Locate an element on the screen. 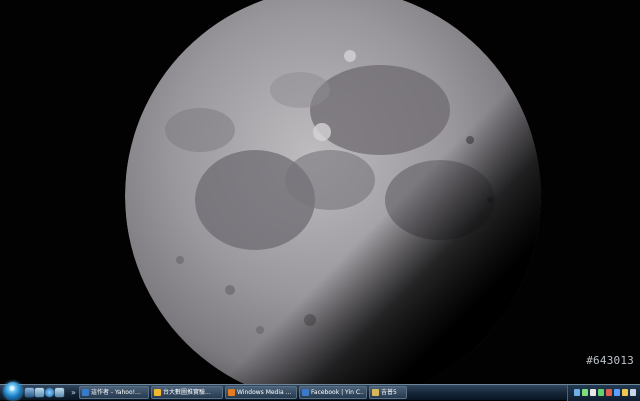 The width and height of the screenshot is (640, 401). quick-launch-bar is located at coordinates (44, 392).